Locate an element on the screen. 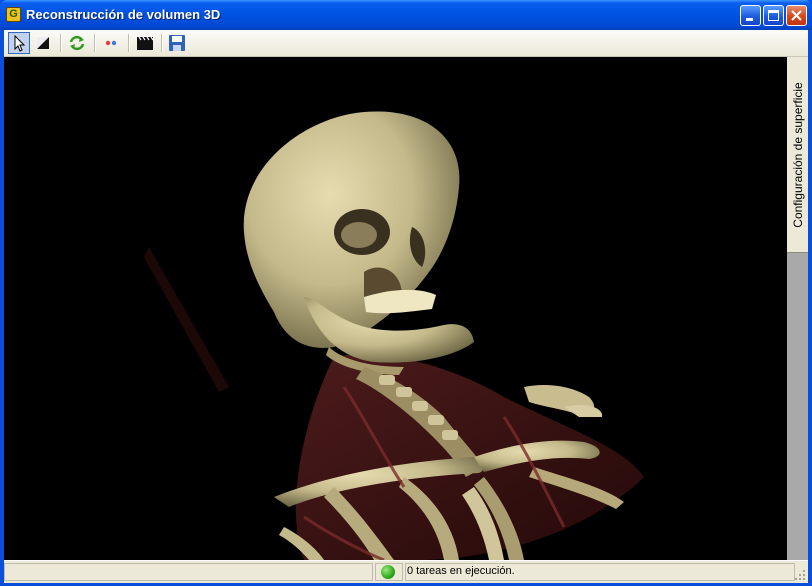  clapperboard-icon is located at coordinates (145, 43).